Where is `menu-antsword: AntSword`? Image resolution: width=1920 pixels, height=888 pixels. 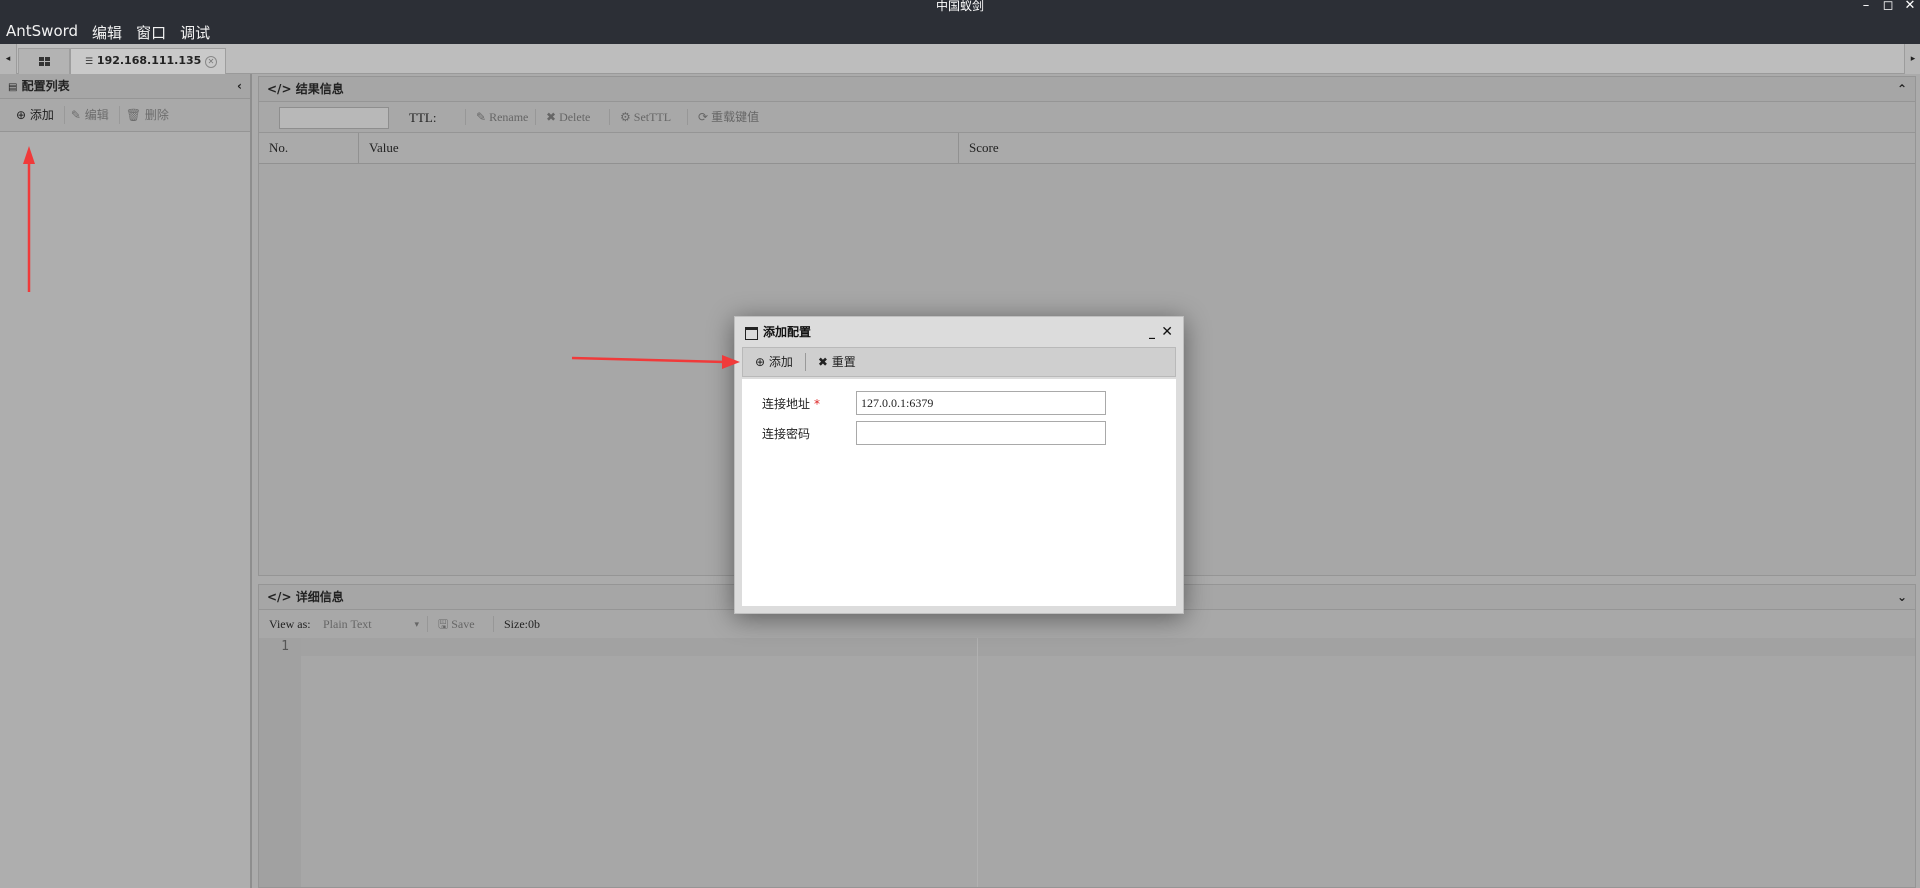 menu-antsword: AntSword is located at coordinates (42, 32).